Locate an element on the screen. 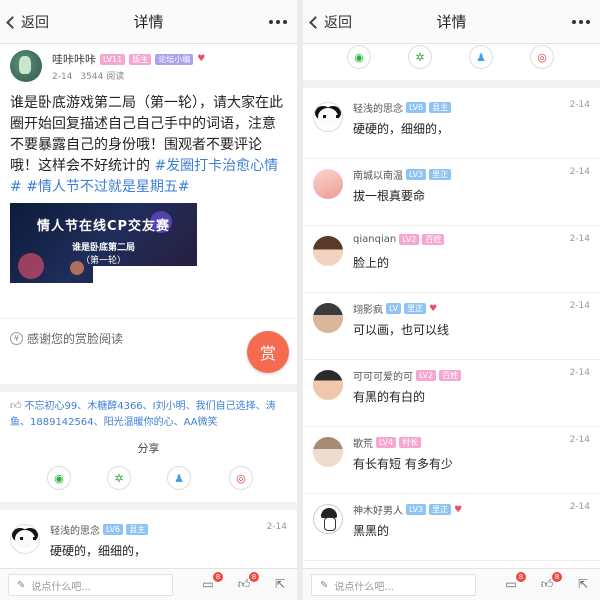 The width and height of the screenshot is (600, 600). forum-badge: 论坛小编 is located at coordinates (174, 59).